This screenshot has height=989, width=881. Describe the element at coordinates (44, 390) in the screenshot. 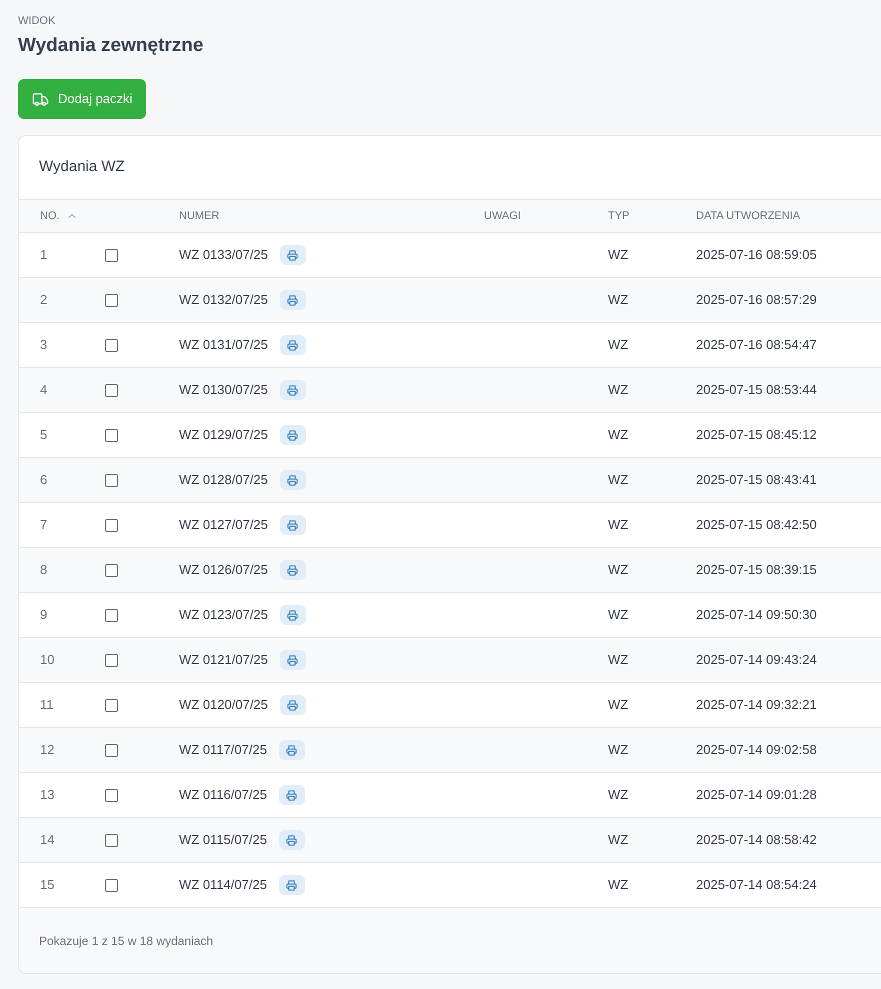

I see `row-number: 4` at that location.